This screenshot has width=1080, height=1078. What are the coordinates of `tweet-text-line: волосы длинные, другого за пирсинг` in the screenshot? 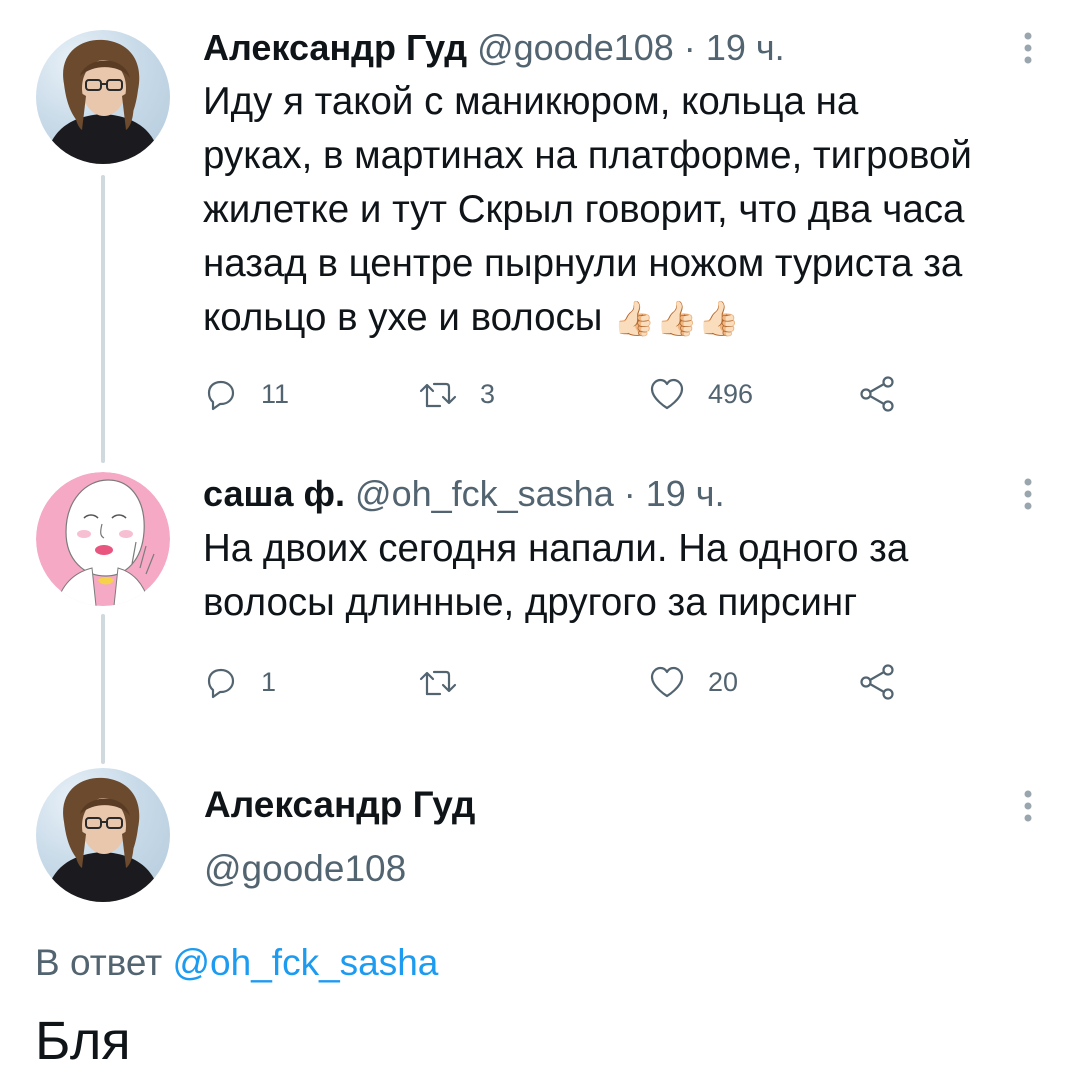 It's located at (530, 602).